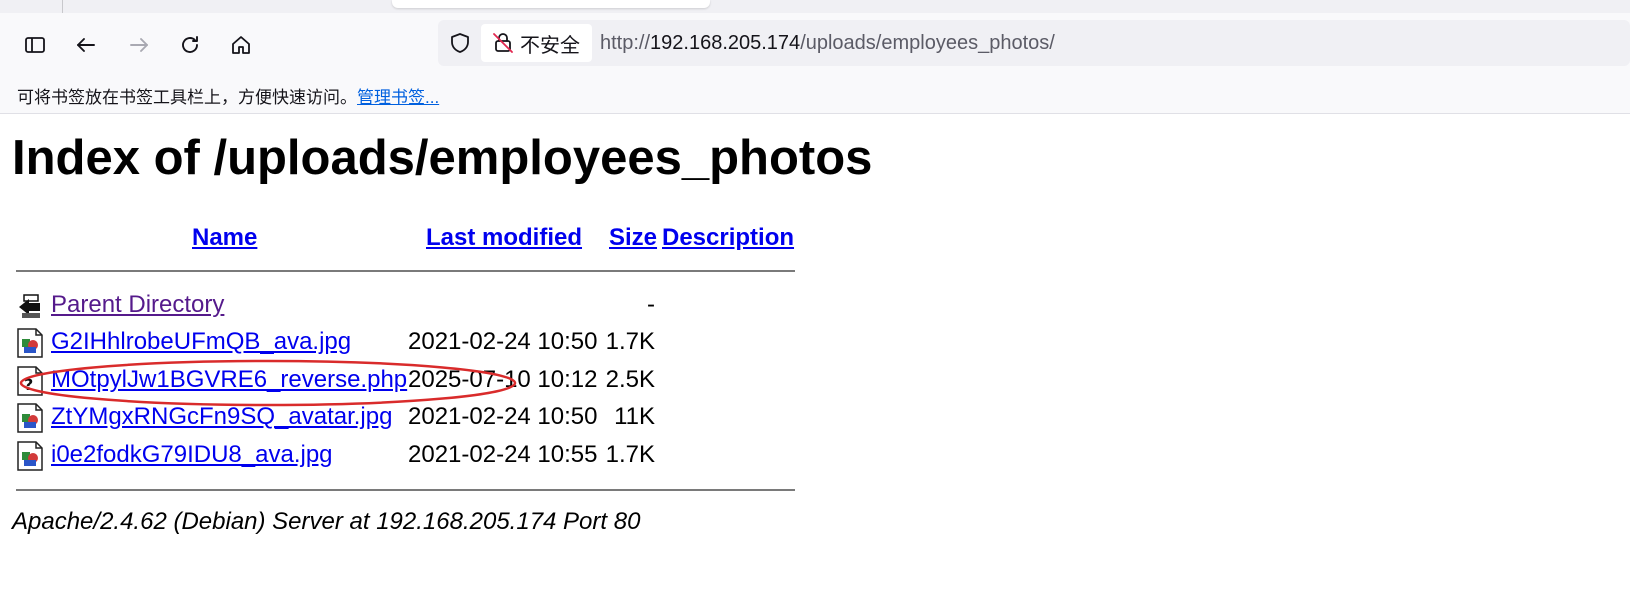  What do you see at coordinates (725, 43) in the screenshot?
I see `url-host: 192.168.205.174` at bounding box center [725, 43].